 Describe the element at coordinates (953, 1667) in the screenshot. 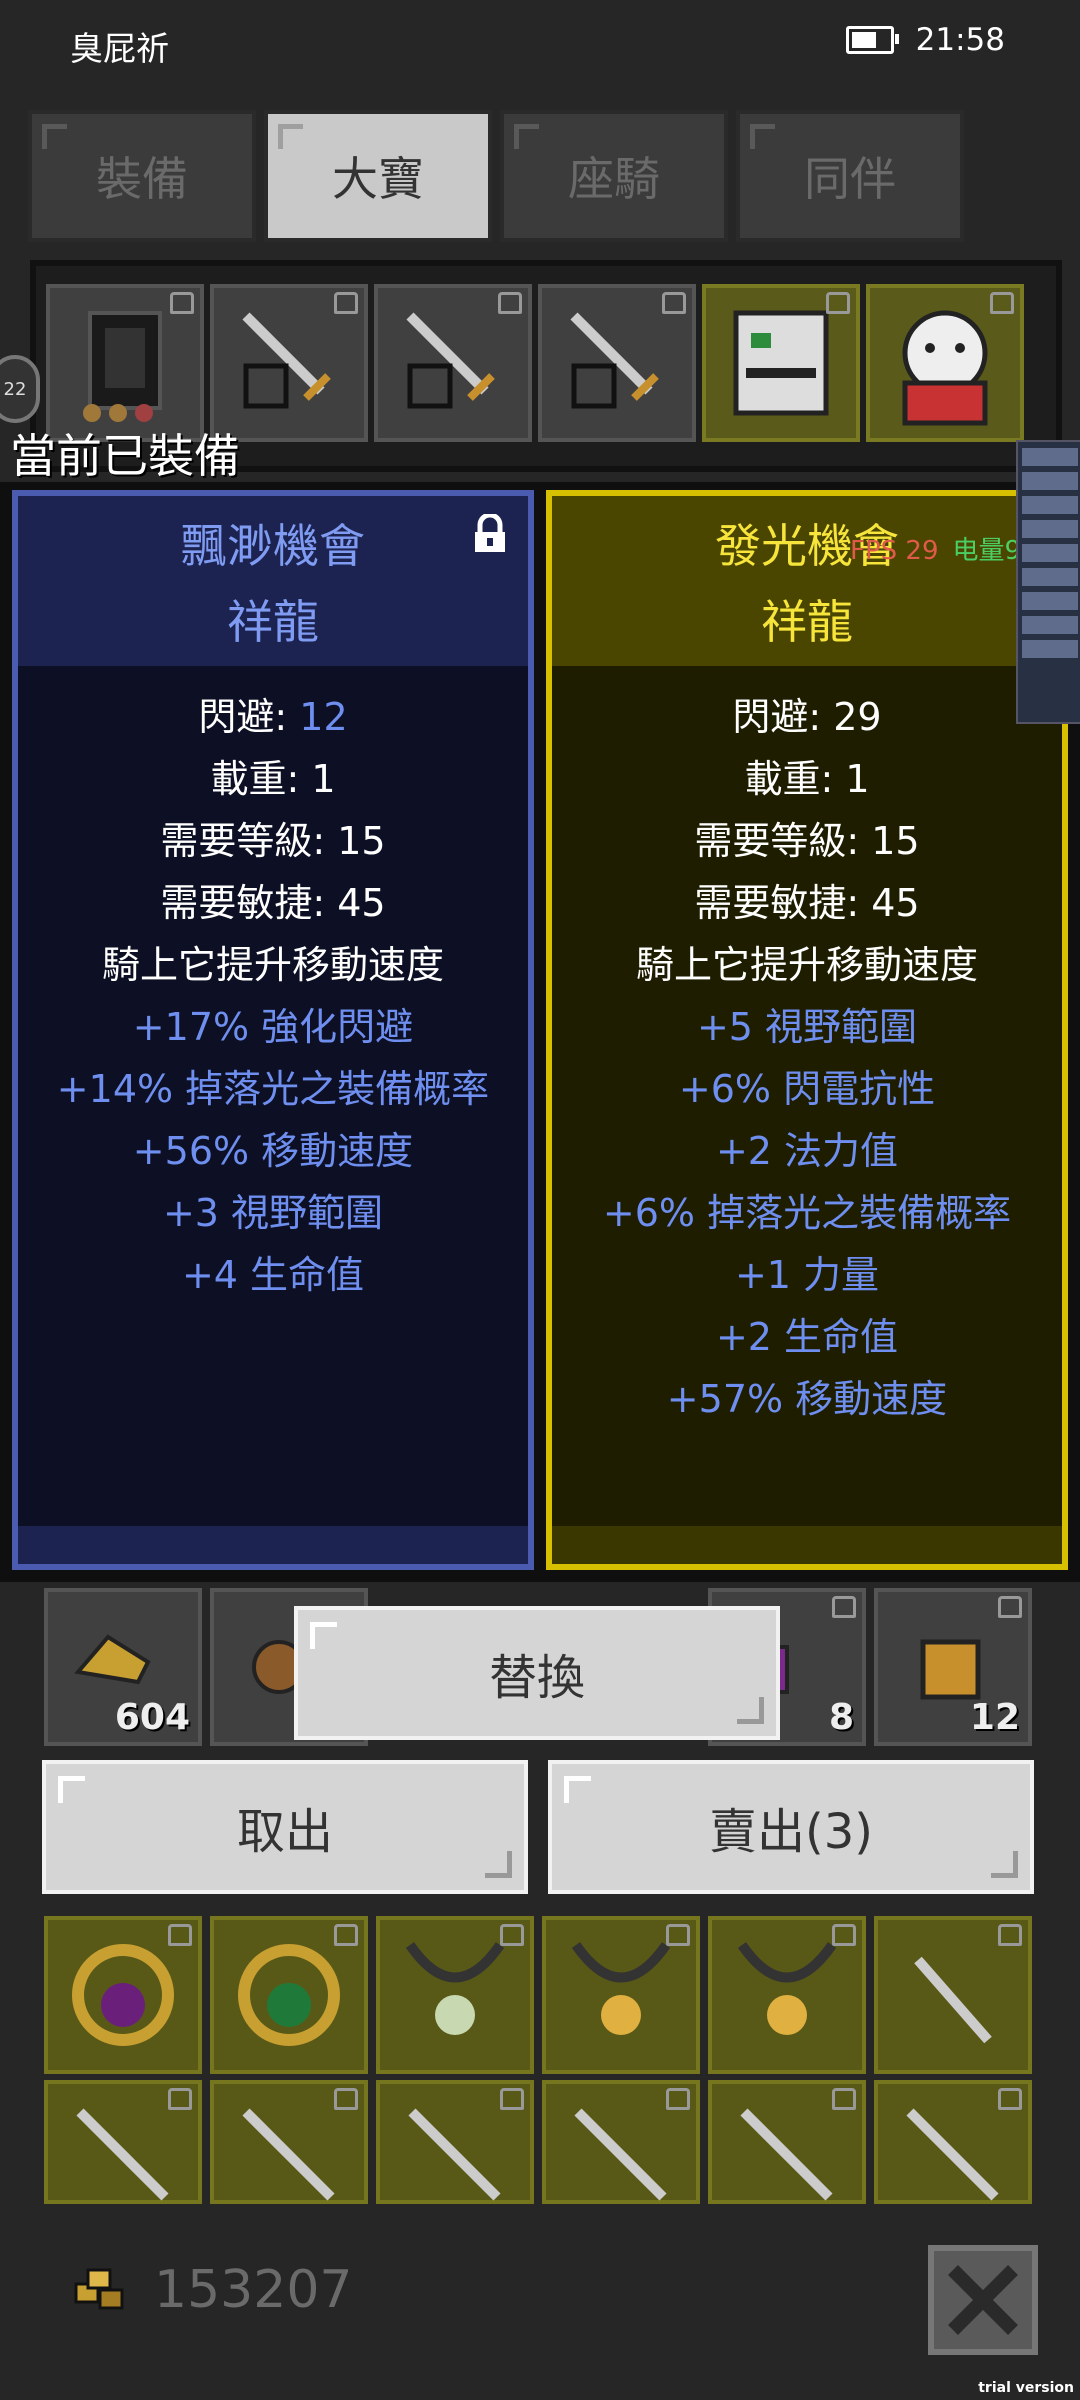

I see `inventory-slot: 12` at that location.